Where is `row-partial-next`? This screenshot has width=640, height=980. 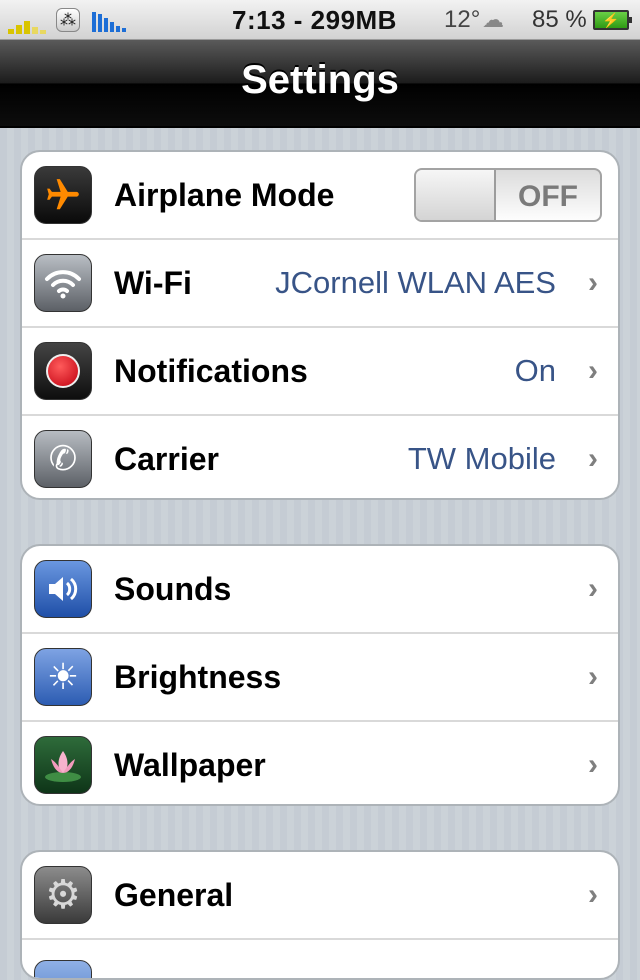 row-partial-next is located at coordinates (320, 958).